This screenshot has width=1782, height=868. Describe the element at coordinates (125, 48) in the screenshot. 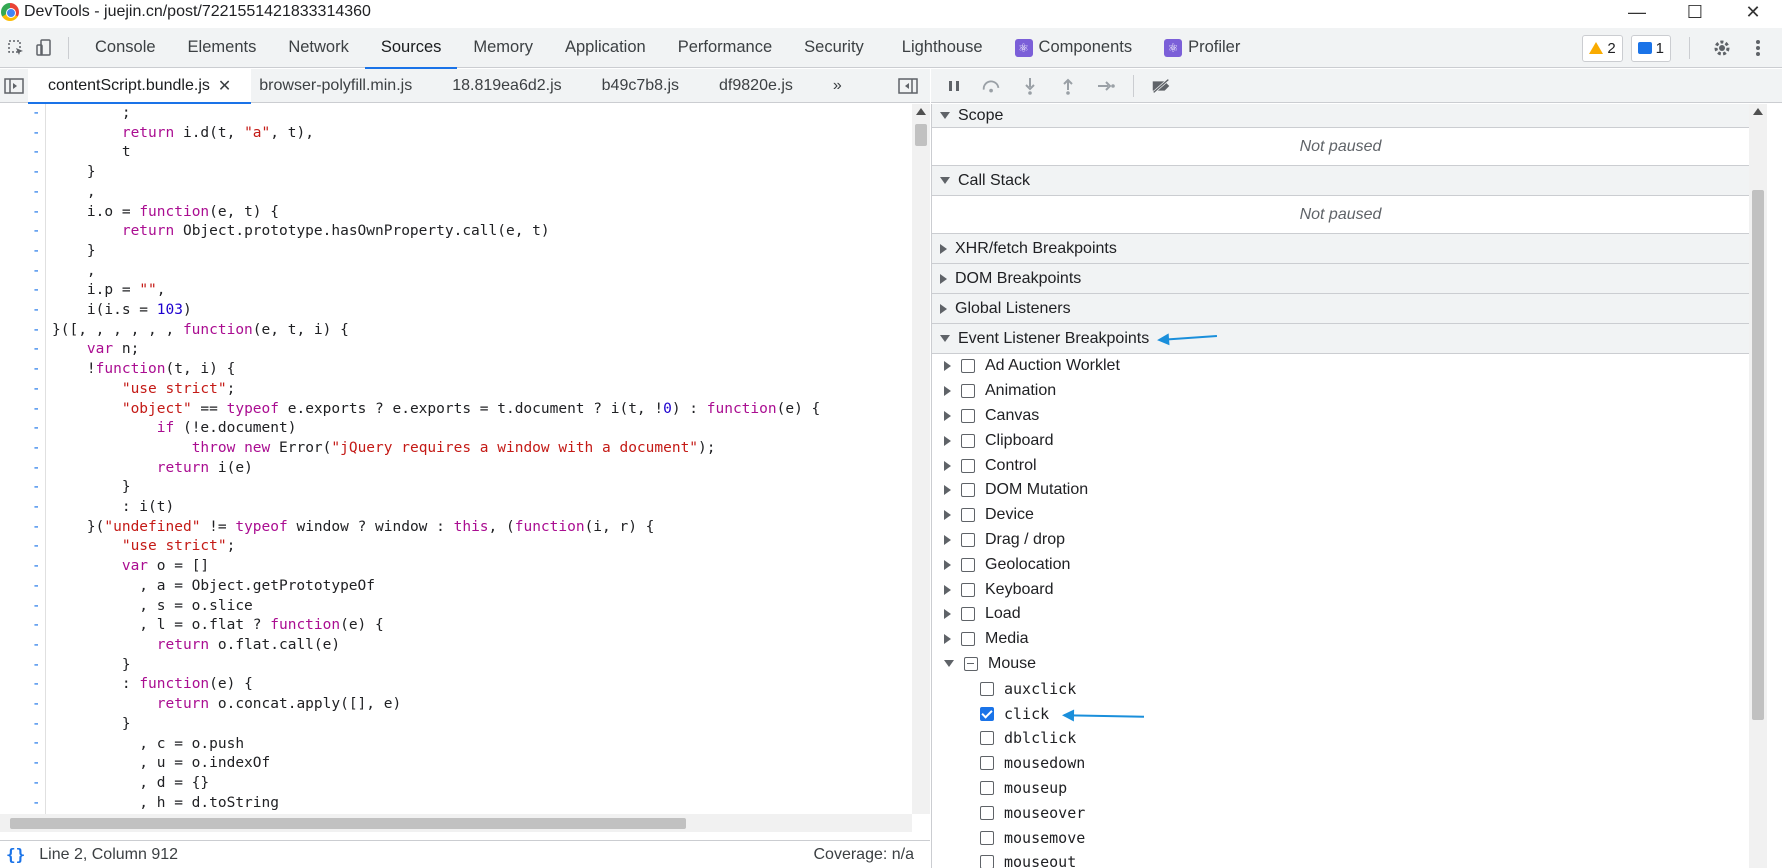

I see `tab-console: Console` at that location.